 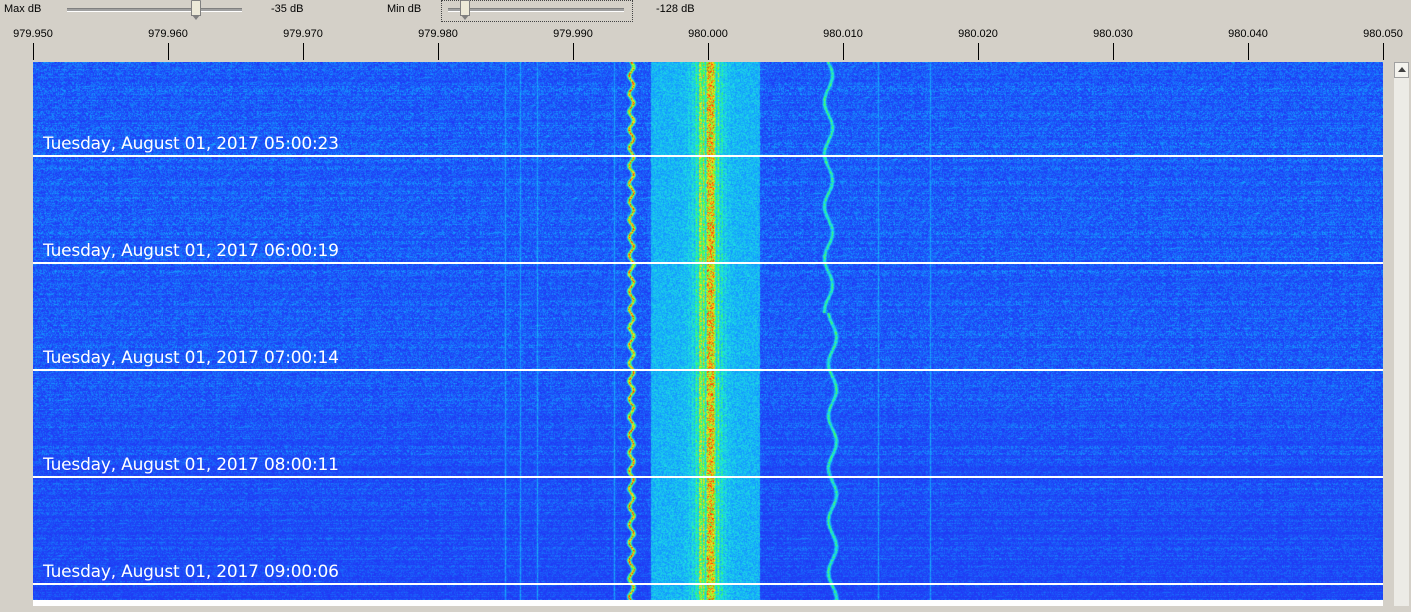 What do you see at coordinates (978, 34) in the screenshot?
I see `axis-tick-label: 980.020` at bounding box center [978, 34].